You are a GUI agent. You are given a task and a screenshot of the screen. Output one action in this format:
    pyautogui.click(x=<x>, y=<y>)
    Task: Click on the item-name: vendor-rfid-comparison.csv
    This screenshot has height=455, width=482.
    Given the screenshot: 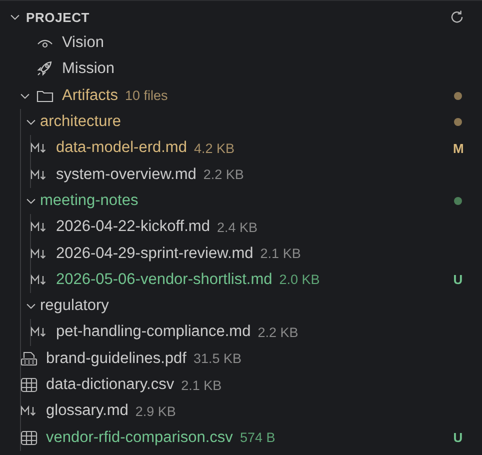 What is the action you would take?
    pyautogui.click(x=139, y=437)
    